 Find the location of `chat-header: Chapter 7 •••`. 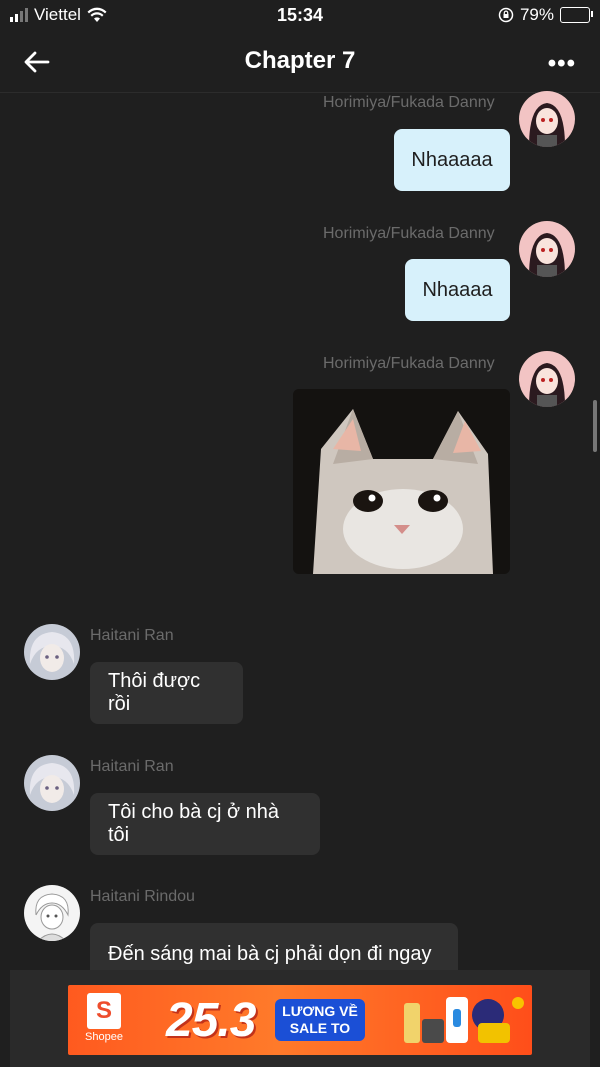

chat-header: Chapter 7 ••• is located at coordinates (300, 62).